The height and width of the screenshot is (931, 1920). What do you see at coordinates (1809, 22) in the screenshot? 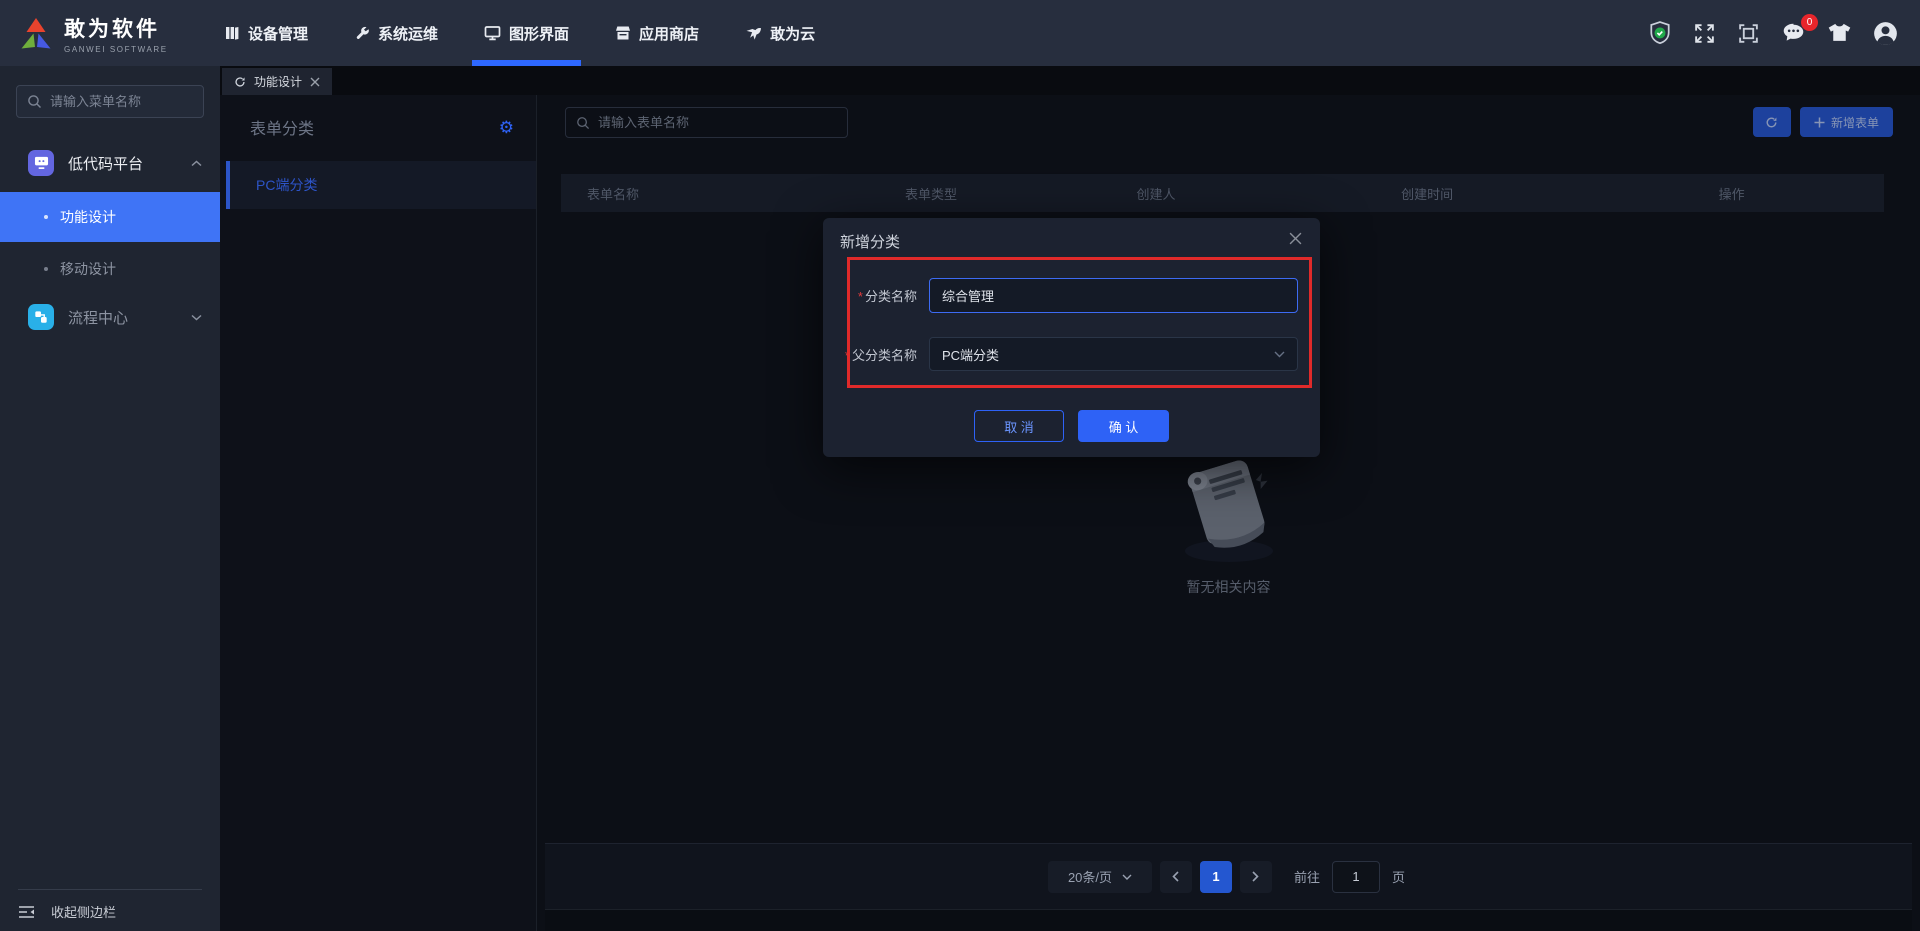
I see `message-badge: 0` at bounding box center [1809, 22].